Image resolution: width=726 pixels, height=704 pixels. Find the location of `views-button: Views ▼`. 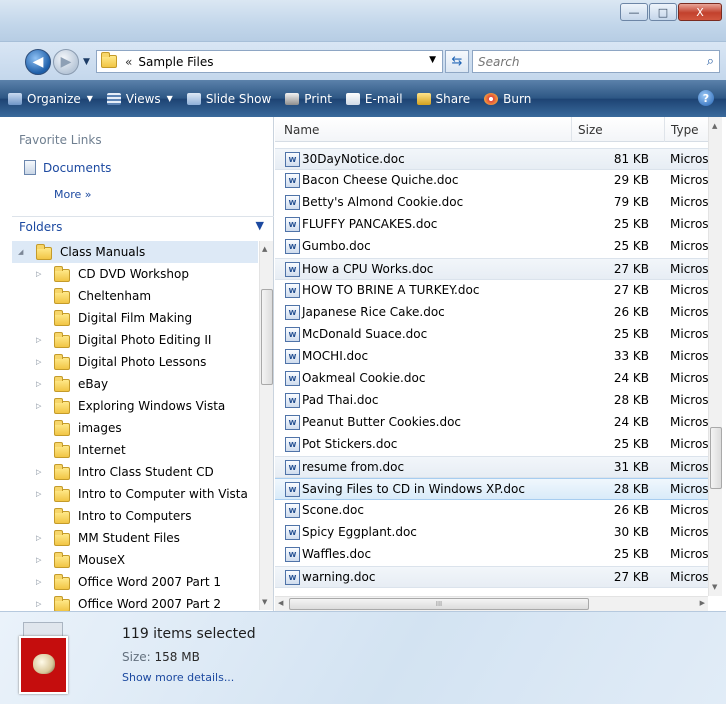

views-button: Views ▼ is located at coordinates (139, 99).